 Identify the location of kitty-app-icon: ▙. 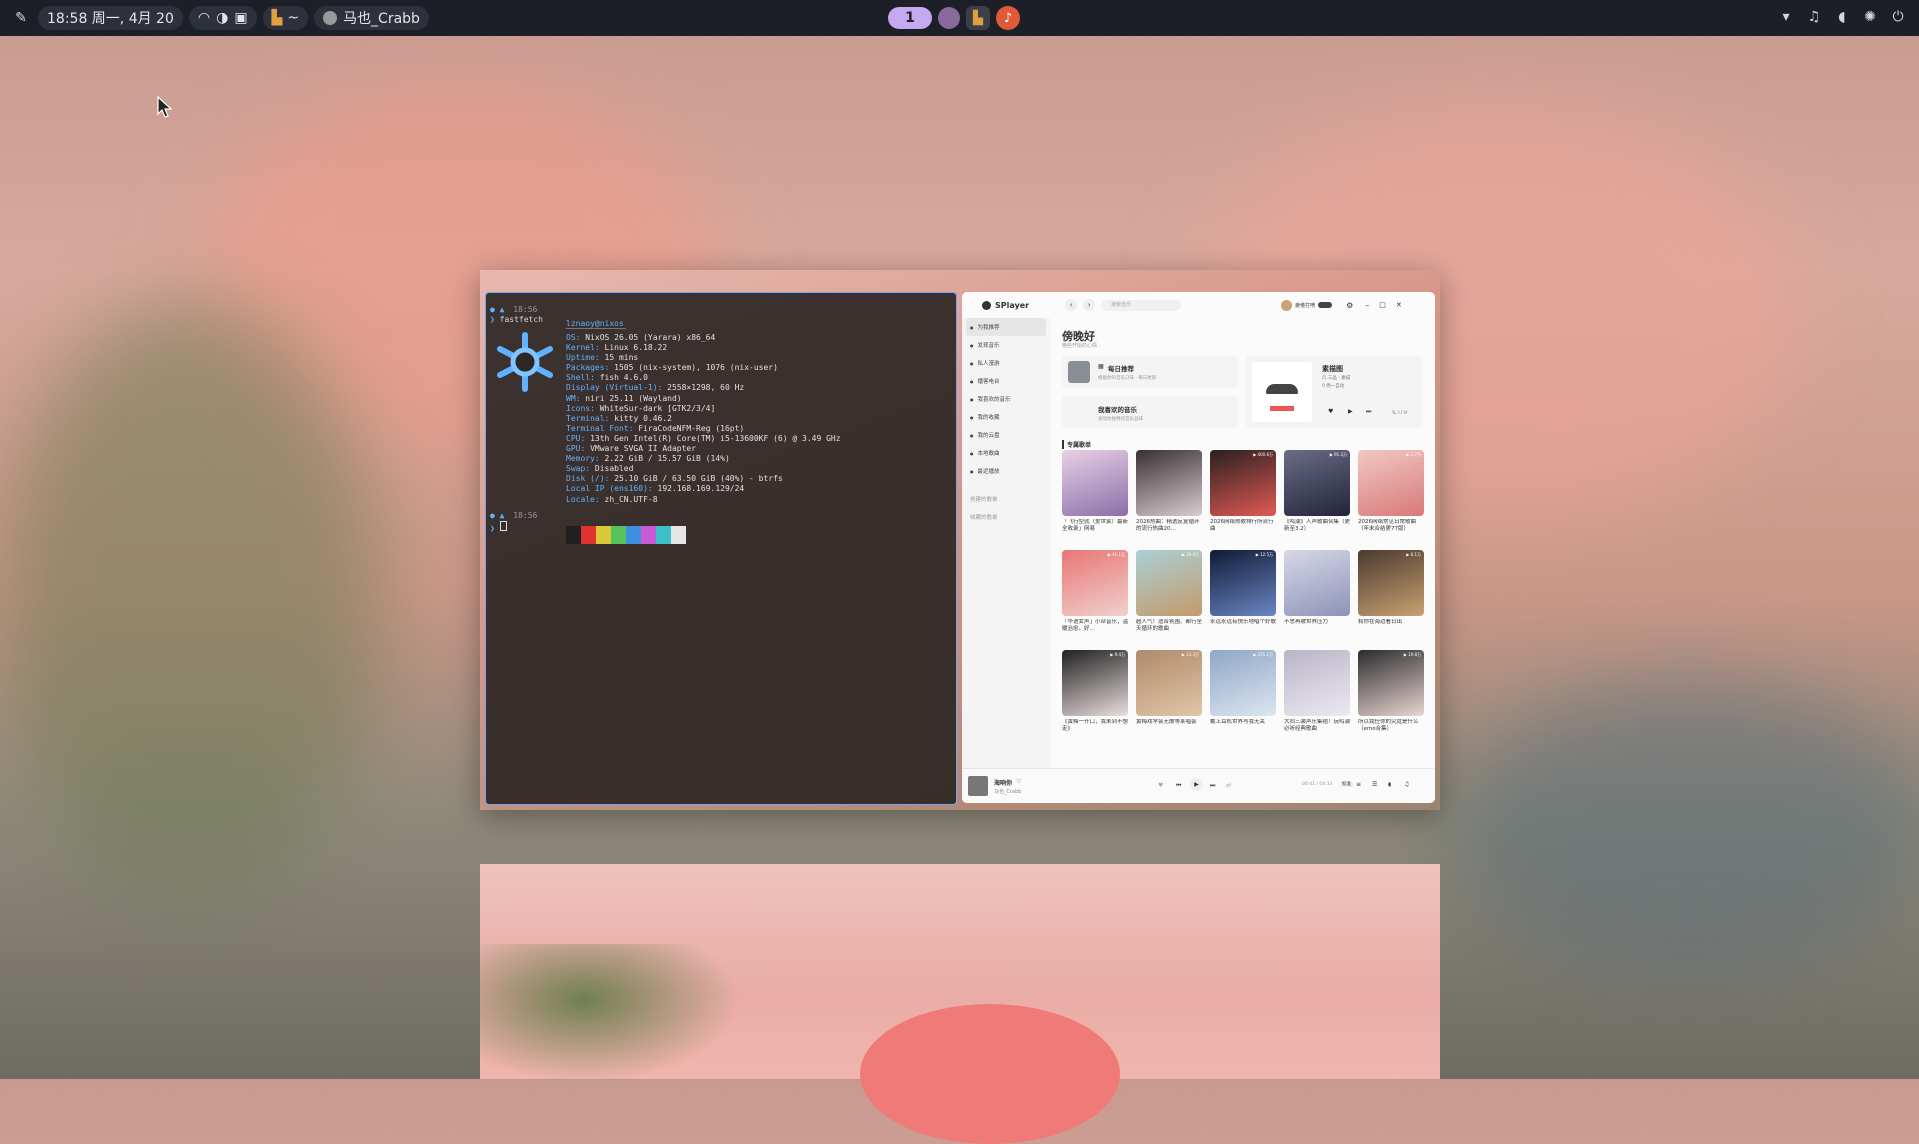
(978, 18).